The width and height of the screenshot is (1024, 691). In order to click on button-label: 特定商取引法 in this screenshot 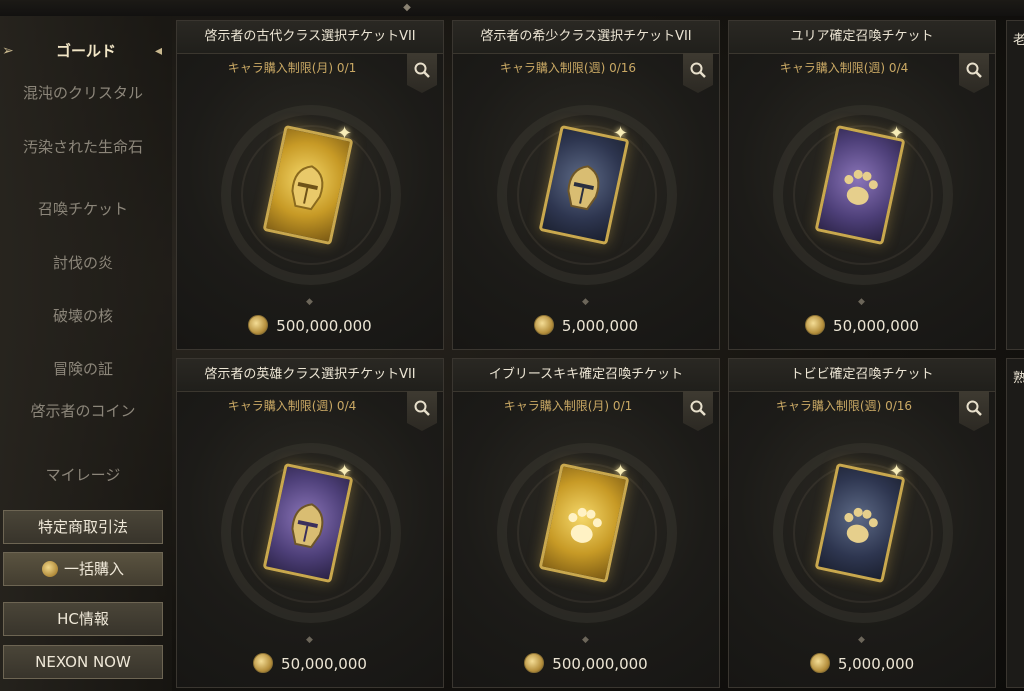, I will do `click(82, 527)`.